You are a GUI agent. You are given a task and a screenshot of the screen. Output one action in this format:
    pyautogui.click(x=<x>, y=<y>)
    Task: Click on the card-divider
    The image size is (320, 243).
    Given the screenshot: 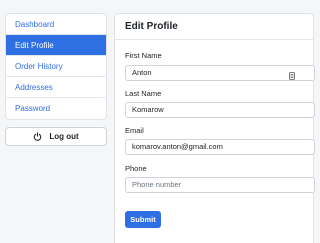 What is the action you would take?
    pyautogui.click(x=214, y=39)
    